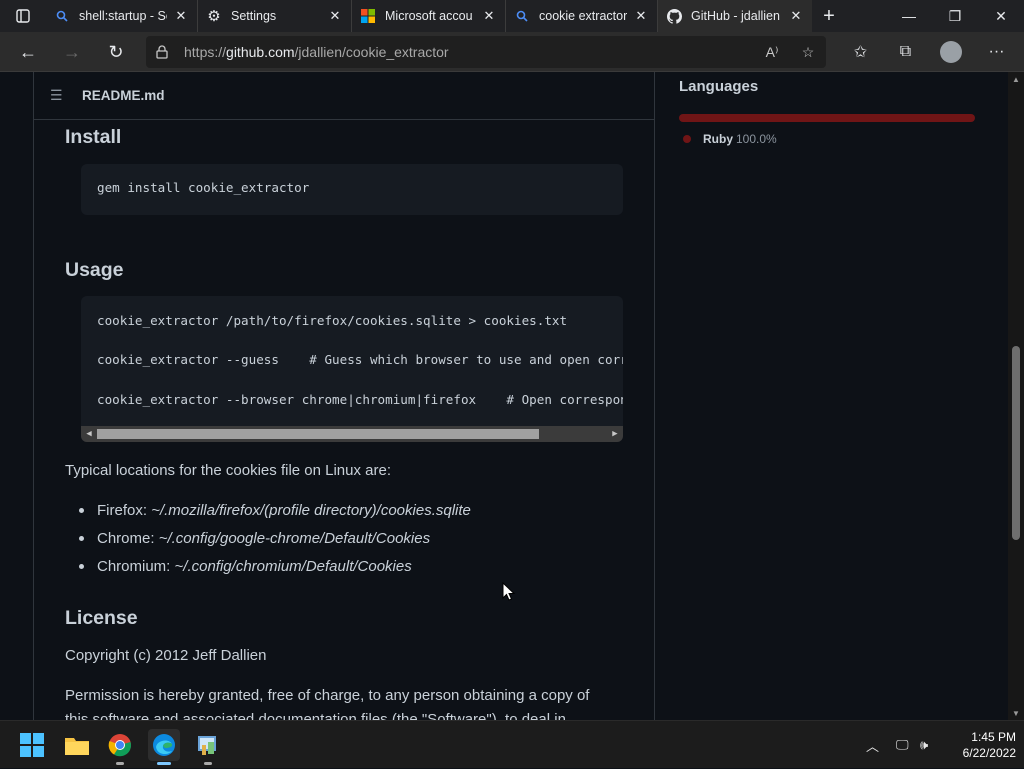 The image size is (1024, 769). I want to click on tab-actions-icon, so click(23, 16).